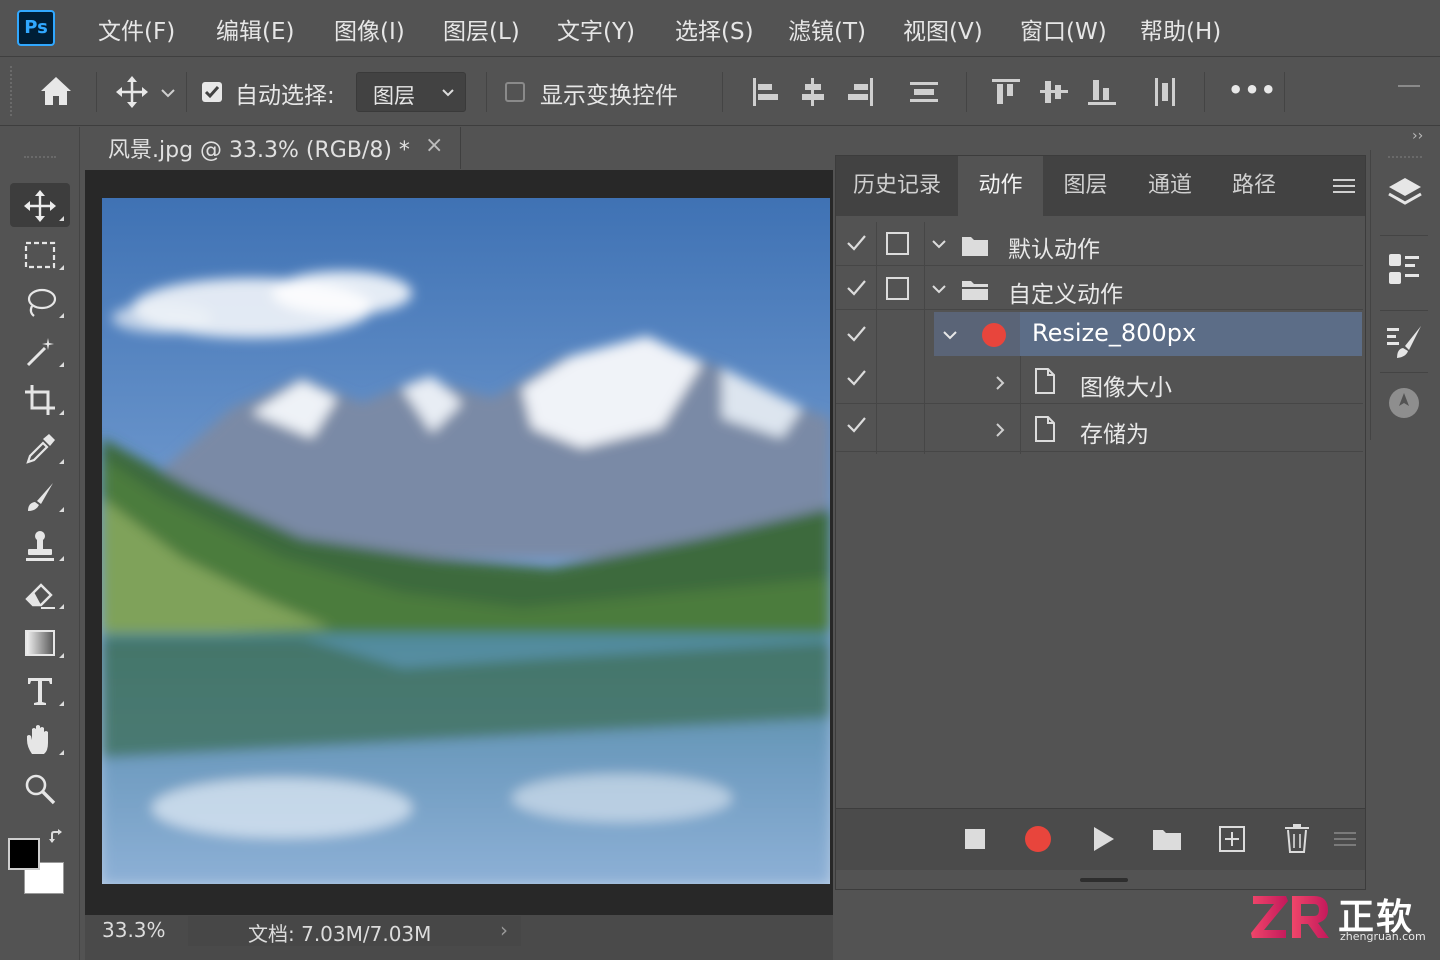 The image size is (1440, 960). Describe the element at coordinates (975, 839) in the screenshot. I see `stop-button` at that location.